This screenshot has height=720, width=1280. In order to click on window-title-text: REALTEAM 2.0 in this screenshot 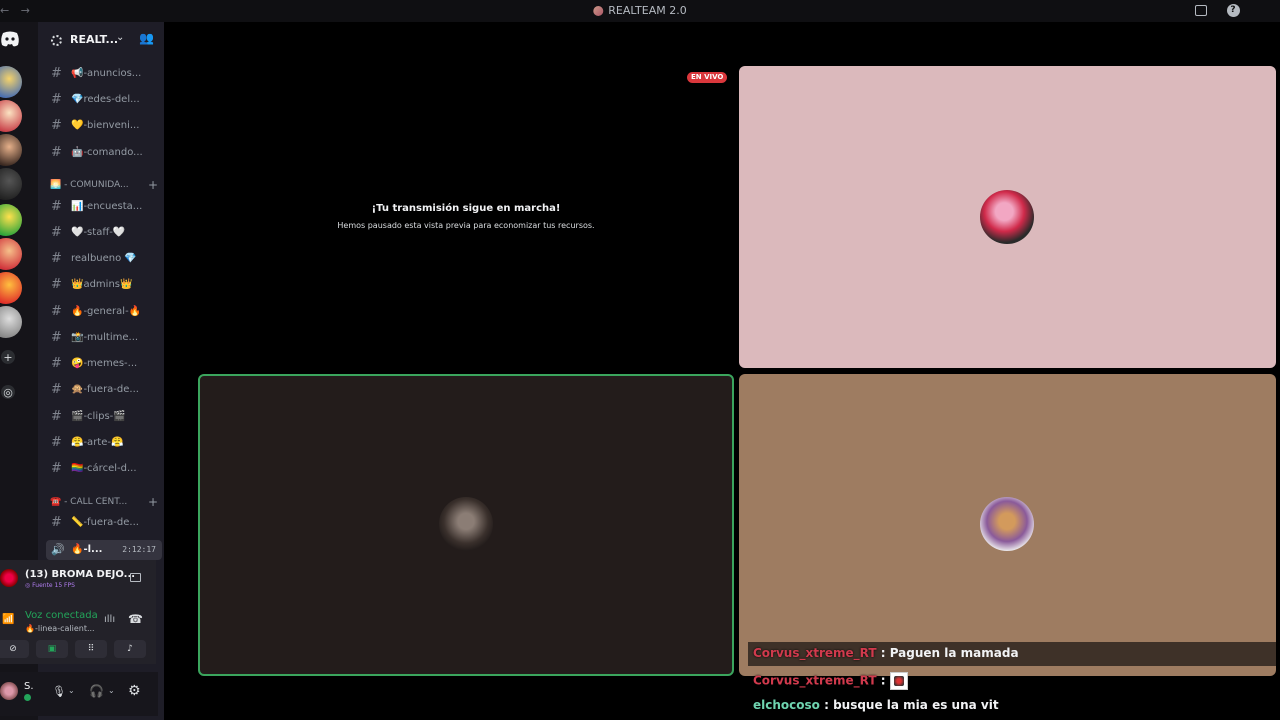, I will do `click(647, 10)`.